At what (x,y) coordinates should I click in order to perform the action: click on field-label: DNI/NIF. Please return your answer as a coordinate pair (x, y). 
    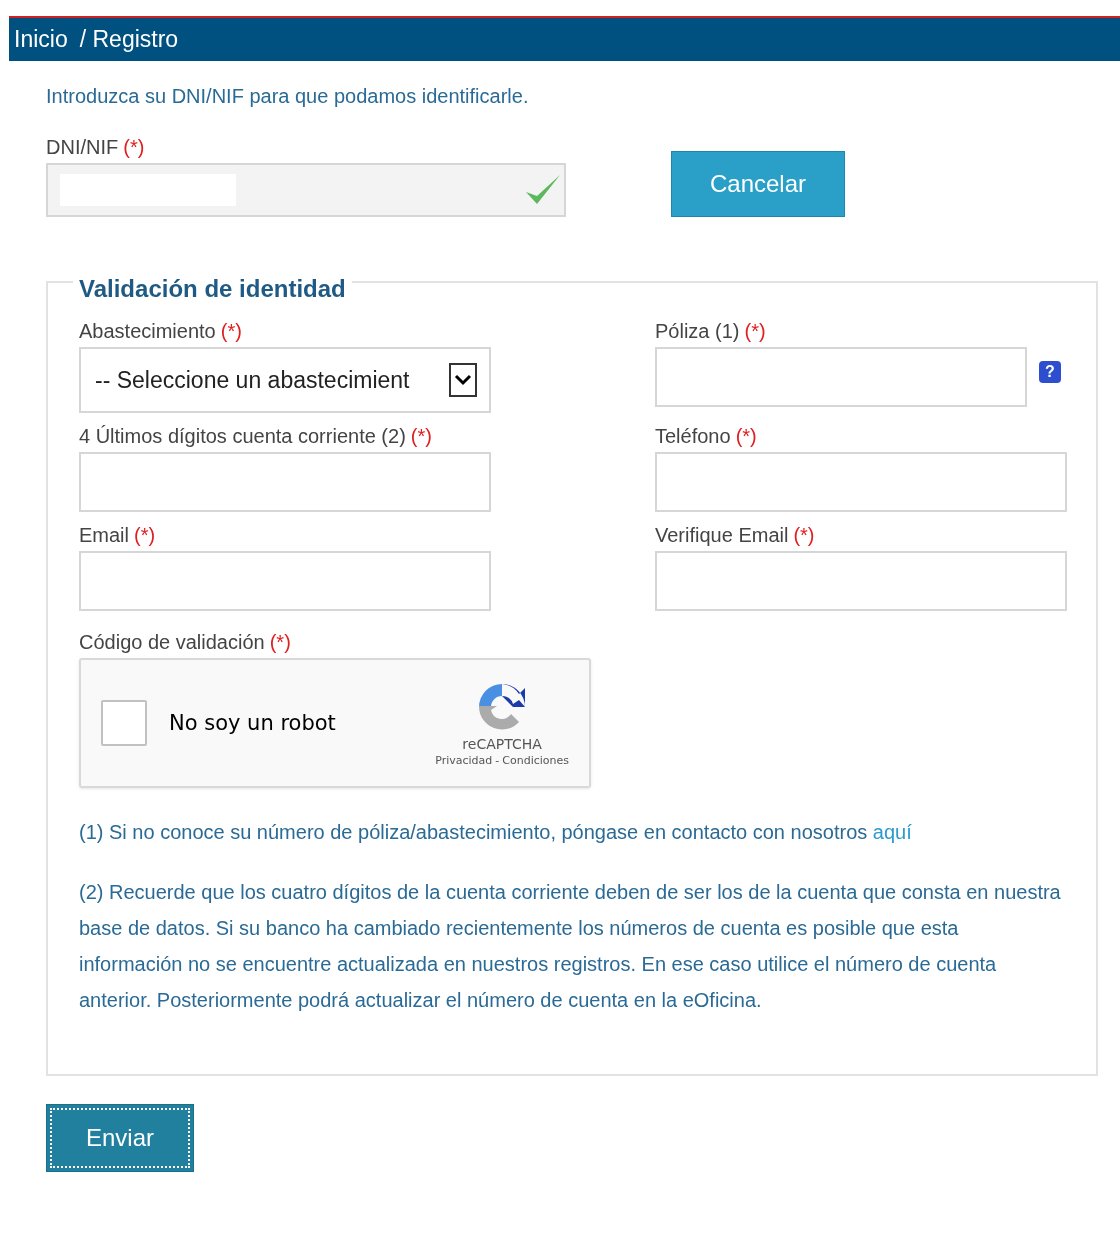
    Looking at the image, I should click on (82, 147).